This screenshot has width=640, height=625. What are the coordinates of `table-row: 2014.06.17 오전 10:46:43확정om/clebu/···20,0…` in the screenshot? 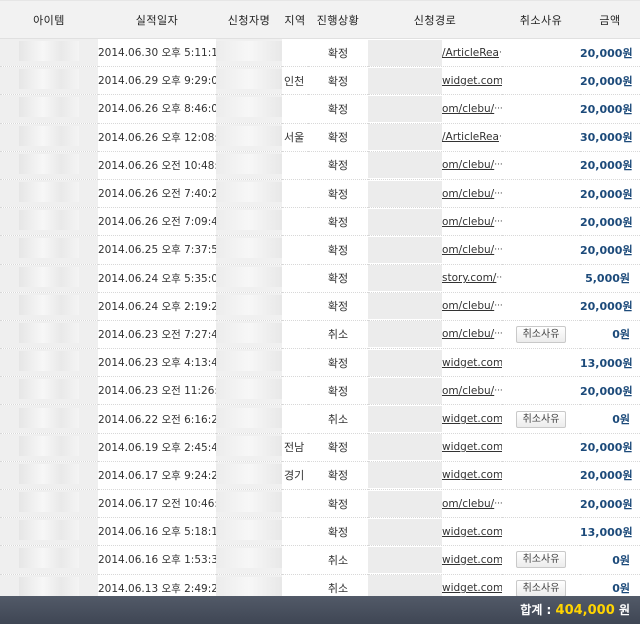 It's located at (320, 504).